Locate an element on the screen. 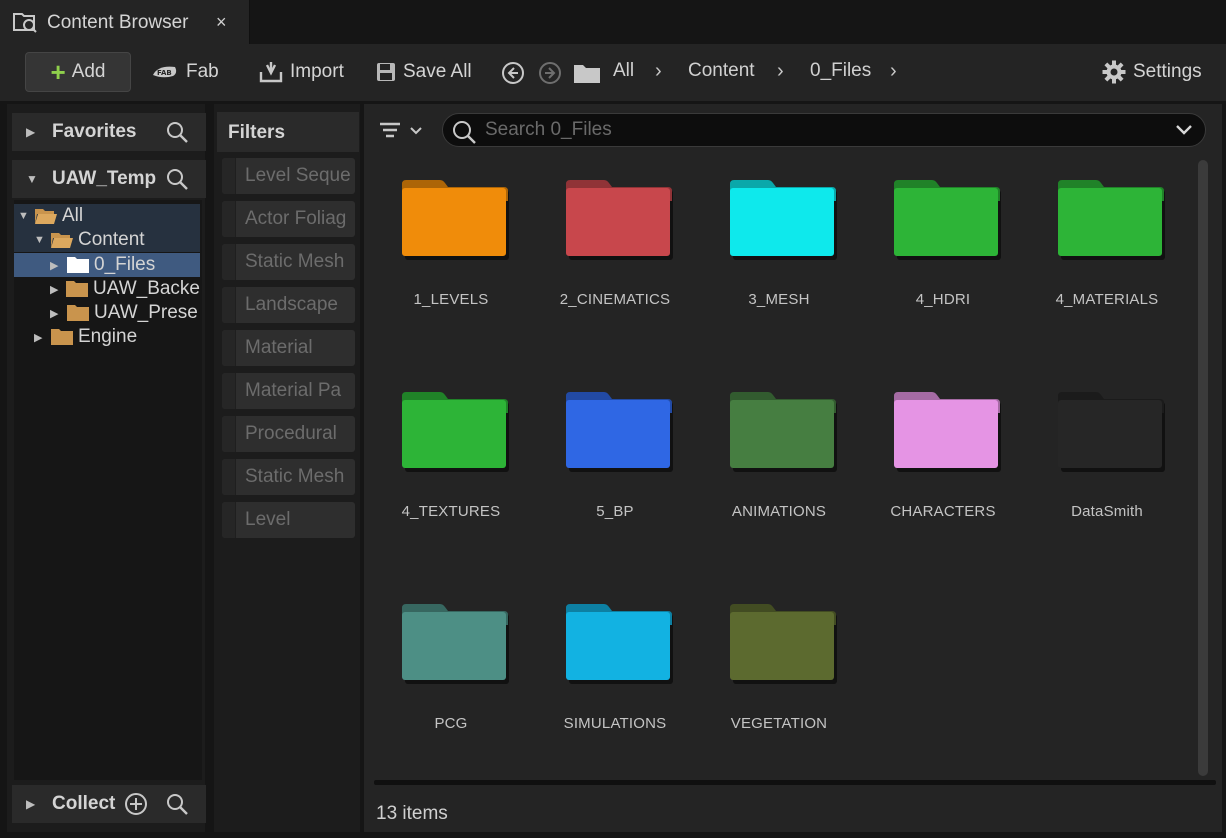 The height and width of the screenshot is (838, 1226). gear-icon is located at coordinates (1114, 72).